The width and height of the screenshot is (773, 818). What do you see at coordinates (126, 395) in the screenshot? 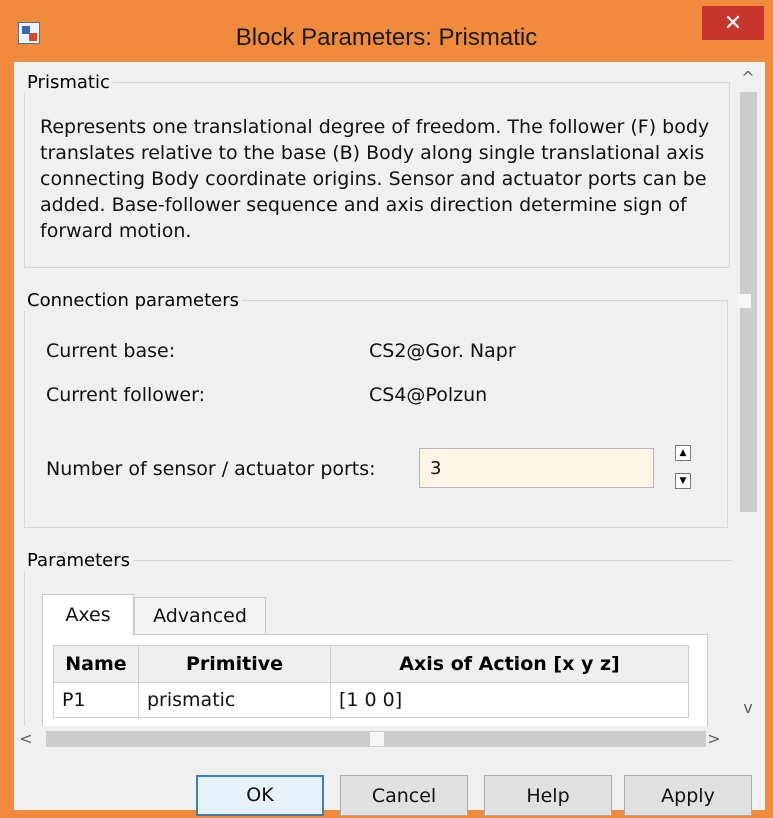
I see `current-follower-label: Current follower:` at bounding box center [126, 395].